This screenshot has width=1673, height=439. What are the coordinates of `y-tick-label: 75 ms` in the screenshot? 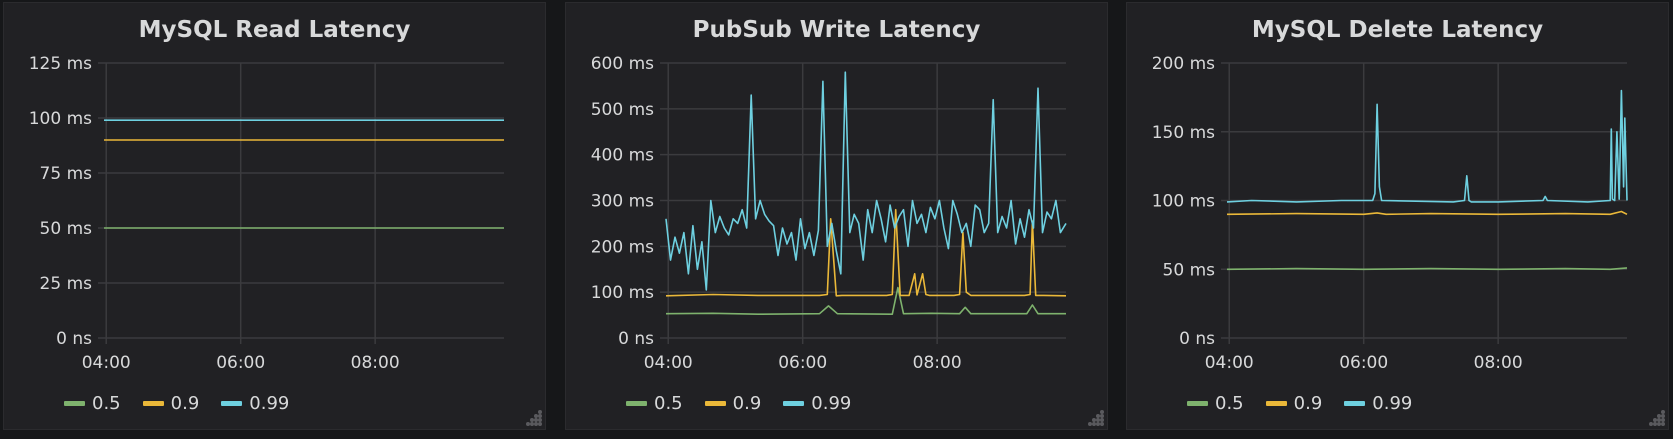 It's located at (66, 174).